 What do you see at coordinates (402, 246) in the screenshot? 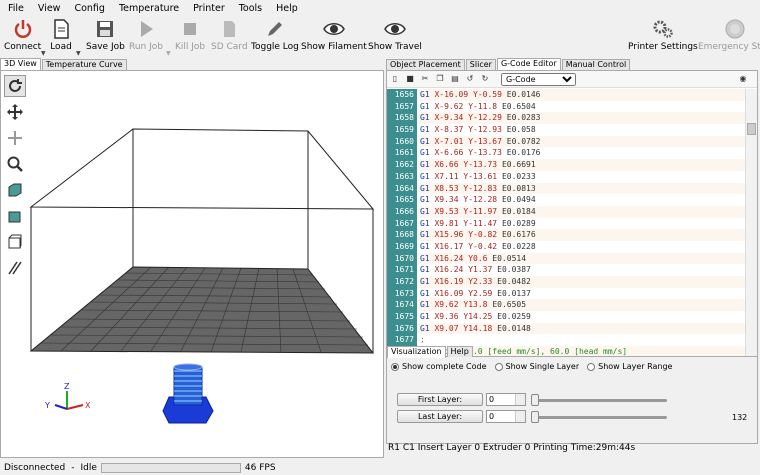
I see `line-number: 1669` at bounding box center [402, 246].